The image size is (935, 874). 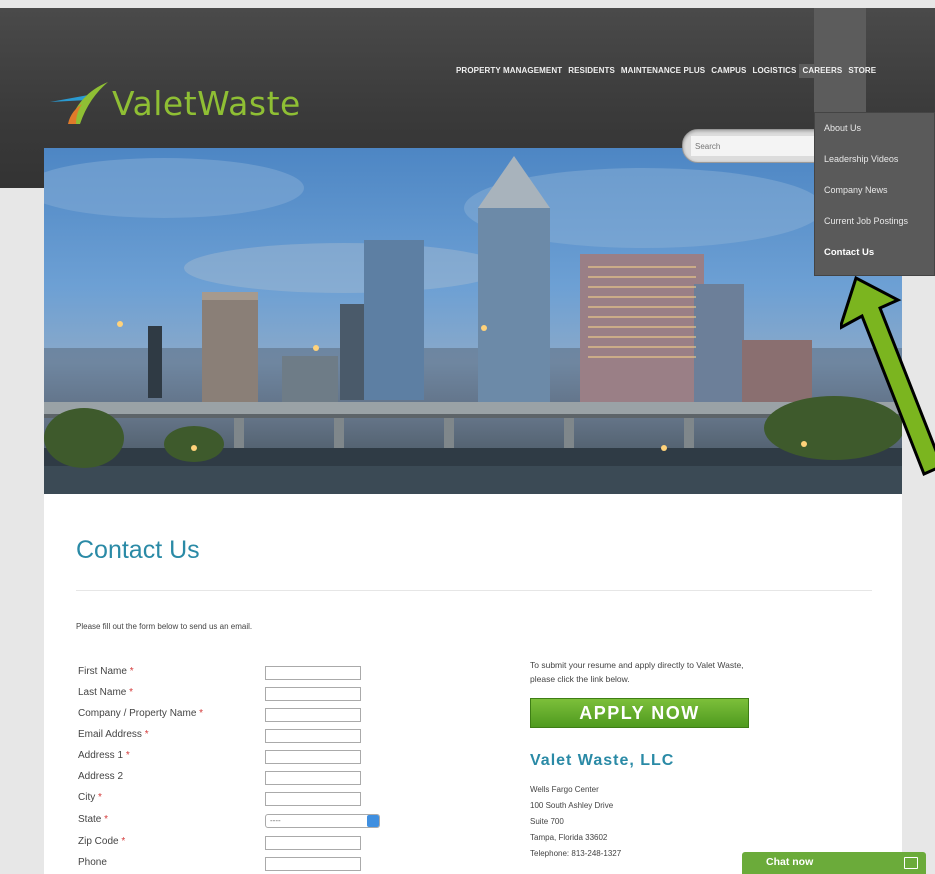 I want to click on nav-residents: RESIDENTS, so click(x=591, y=71).